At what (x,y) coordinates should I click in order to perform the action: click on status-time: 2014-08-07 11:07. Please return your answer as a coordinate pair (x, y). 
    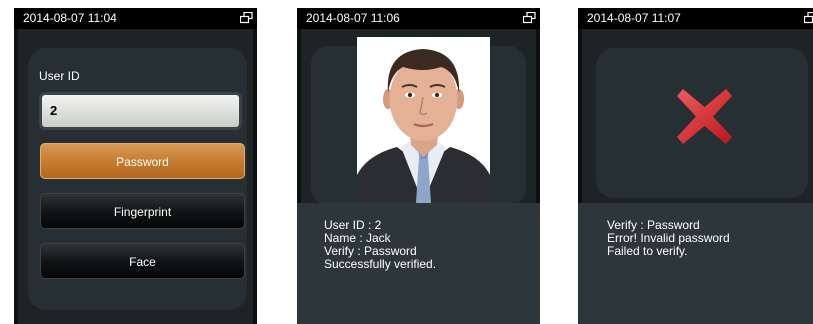
    Looking at the image, I should click on (634, 18).